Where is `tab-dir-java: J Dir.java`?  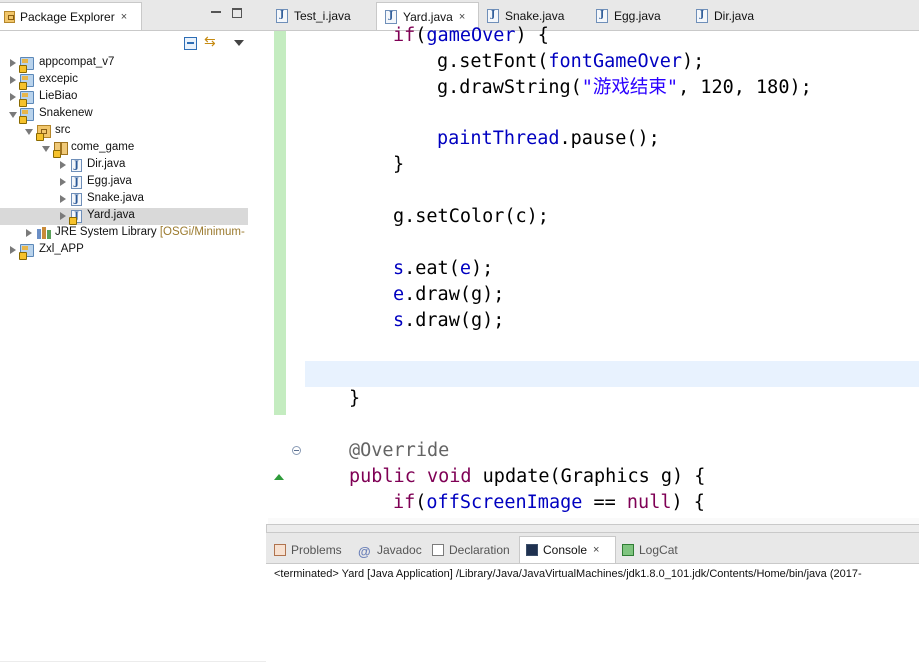 tab-dir-java: J Dir.java is located at coordinates (738, 16).